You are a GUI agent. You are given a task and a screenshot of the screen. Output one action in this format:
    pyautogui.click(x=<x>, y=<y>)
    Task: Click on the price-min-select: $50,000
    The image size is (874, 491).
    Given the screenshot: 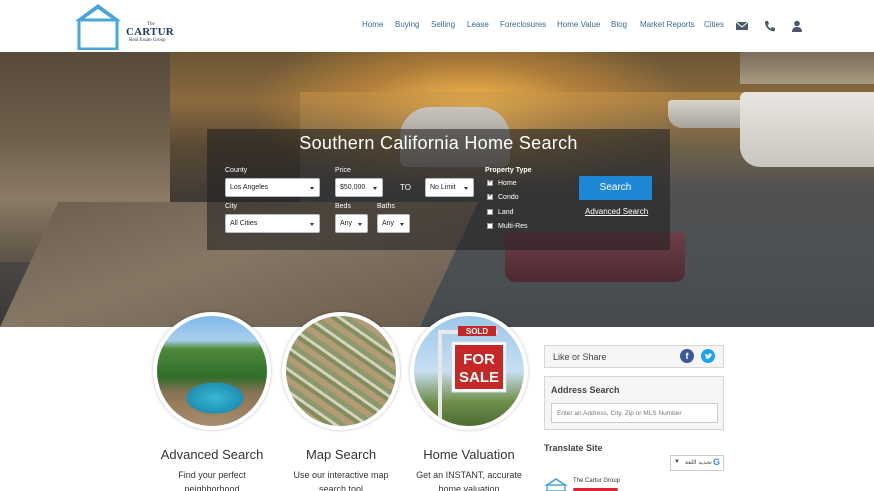 What is the action you would take?
    pyautogui.click(x=359, y=187)
    